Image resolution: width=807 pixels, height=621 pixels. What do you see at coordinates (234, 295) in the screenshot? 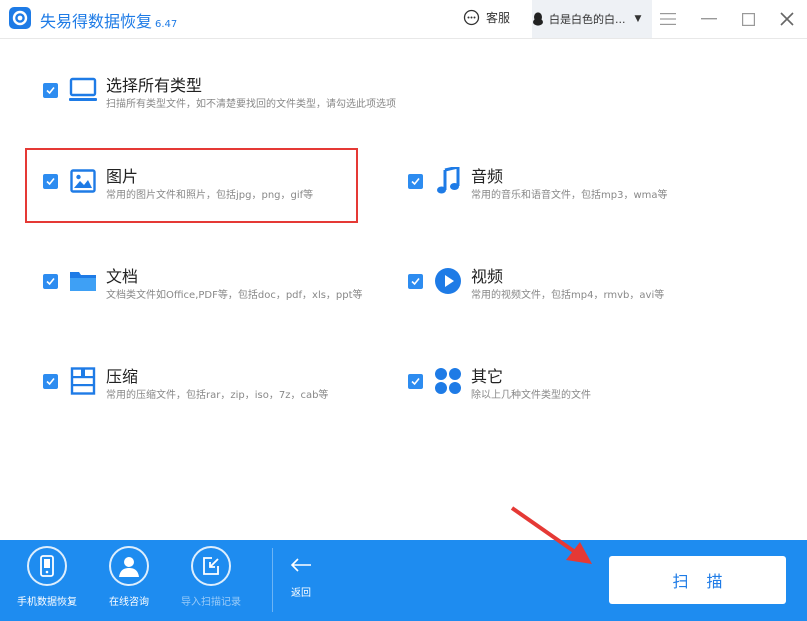
I see `option-description: 文档类文件如Office,PDF等，包括doc，pdf，xls，ppt等` at bounding box center [234, 295].